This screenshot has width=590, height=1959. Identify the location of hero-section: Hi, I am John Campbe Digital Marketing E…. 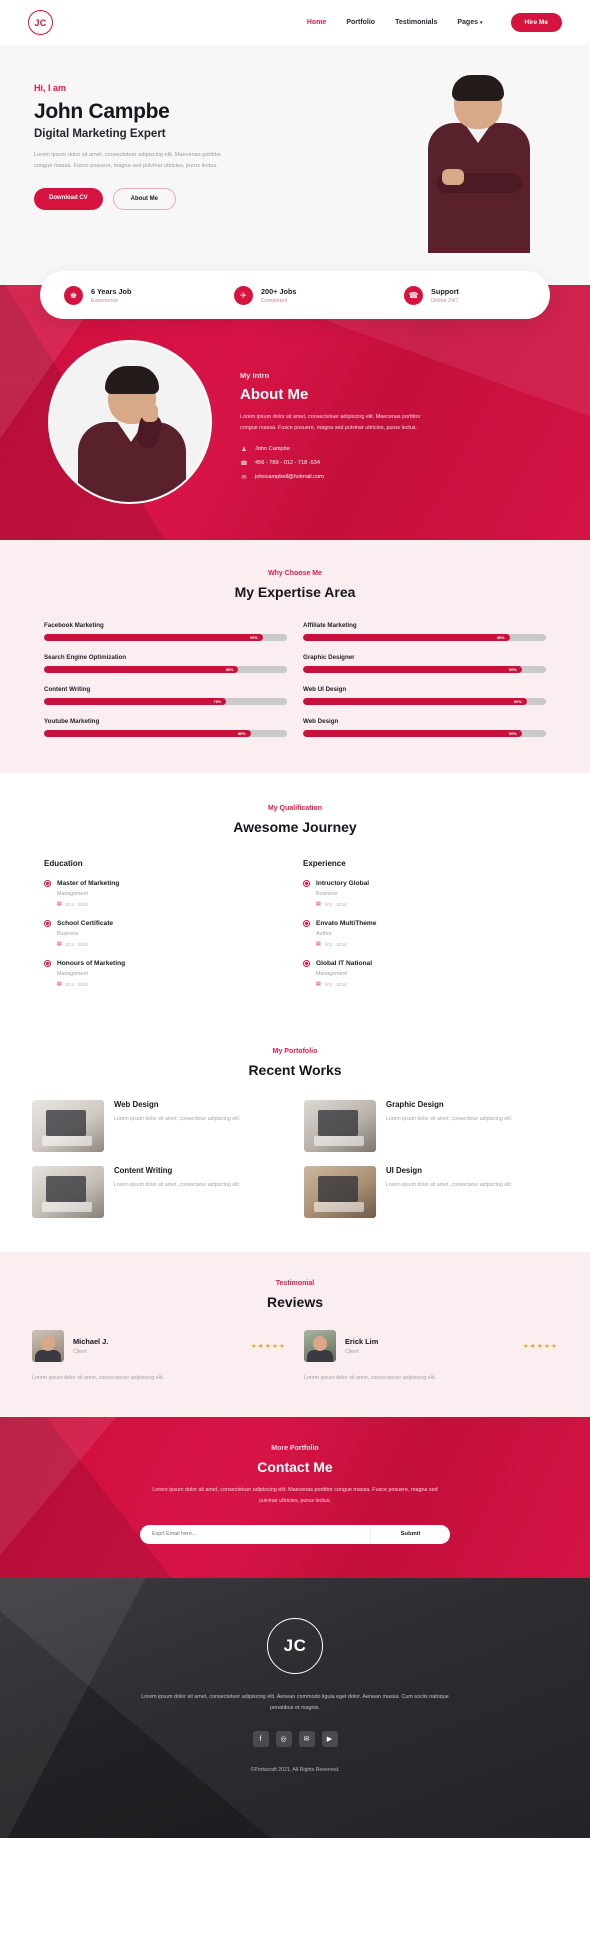
(295, 165).